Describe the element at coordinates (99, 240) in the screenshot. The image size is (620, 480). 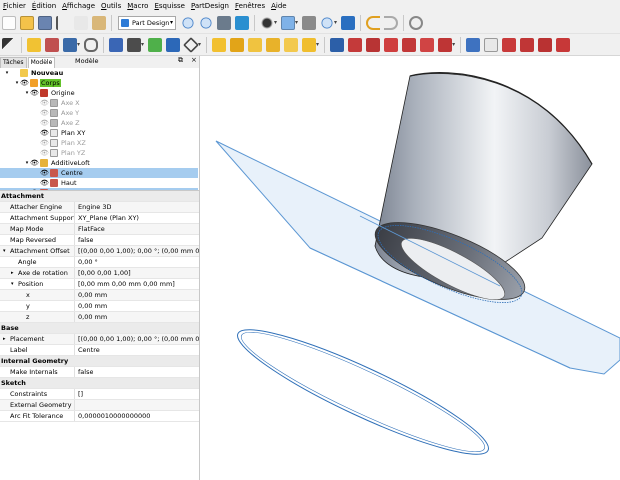
I see `property-row: Map Reversed false` at that location.